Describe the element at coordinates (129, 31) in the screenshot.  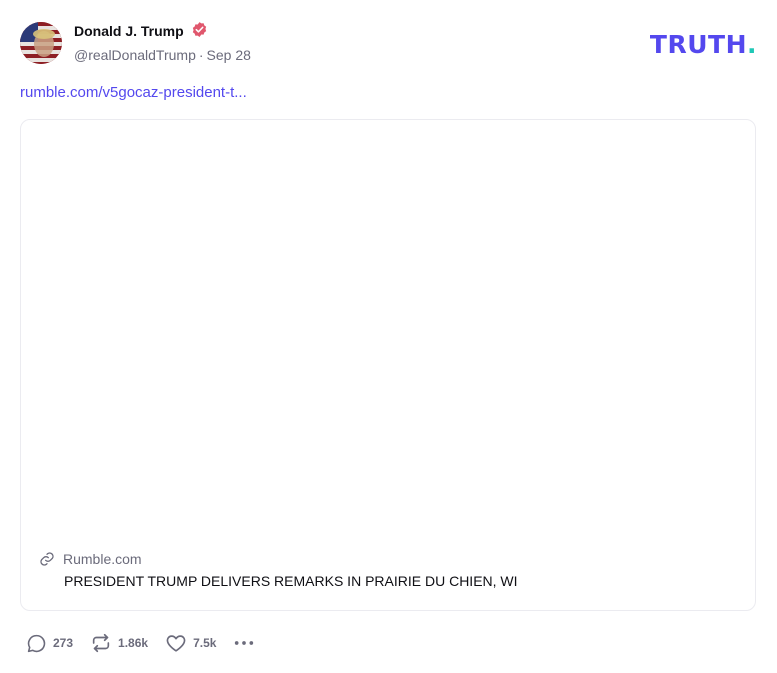
I see `author-display-name: Donald J. Trump` at that location.